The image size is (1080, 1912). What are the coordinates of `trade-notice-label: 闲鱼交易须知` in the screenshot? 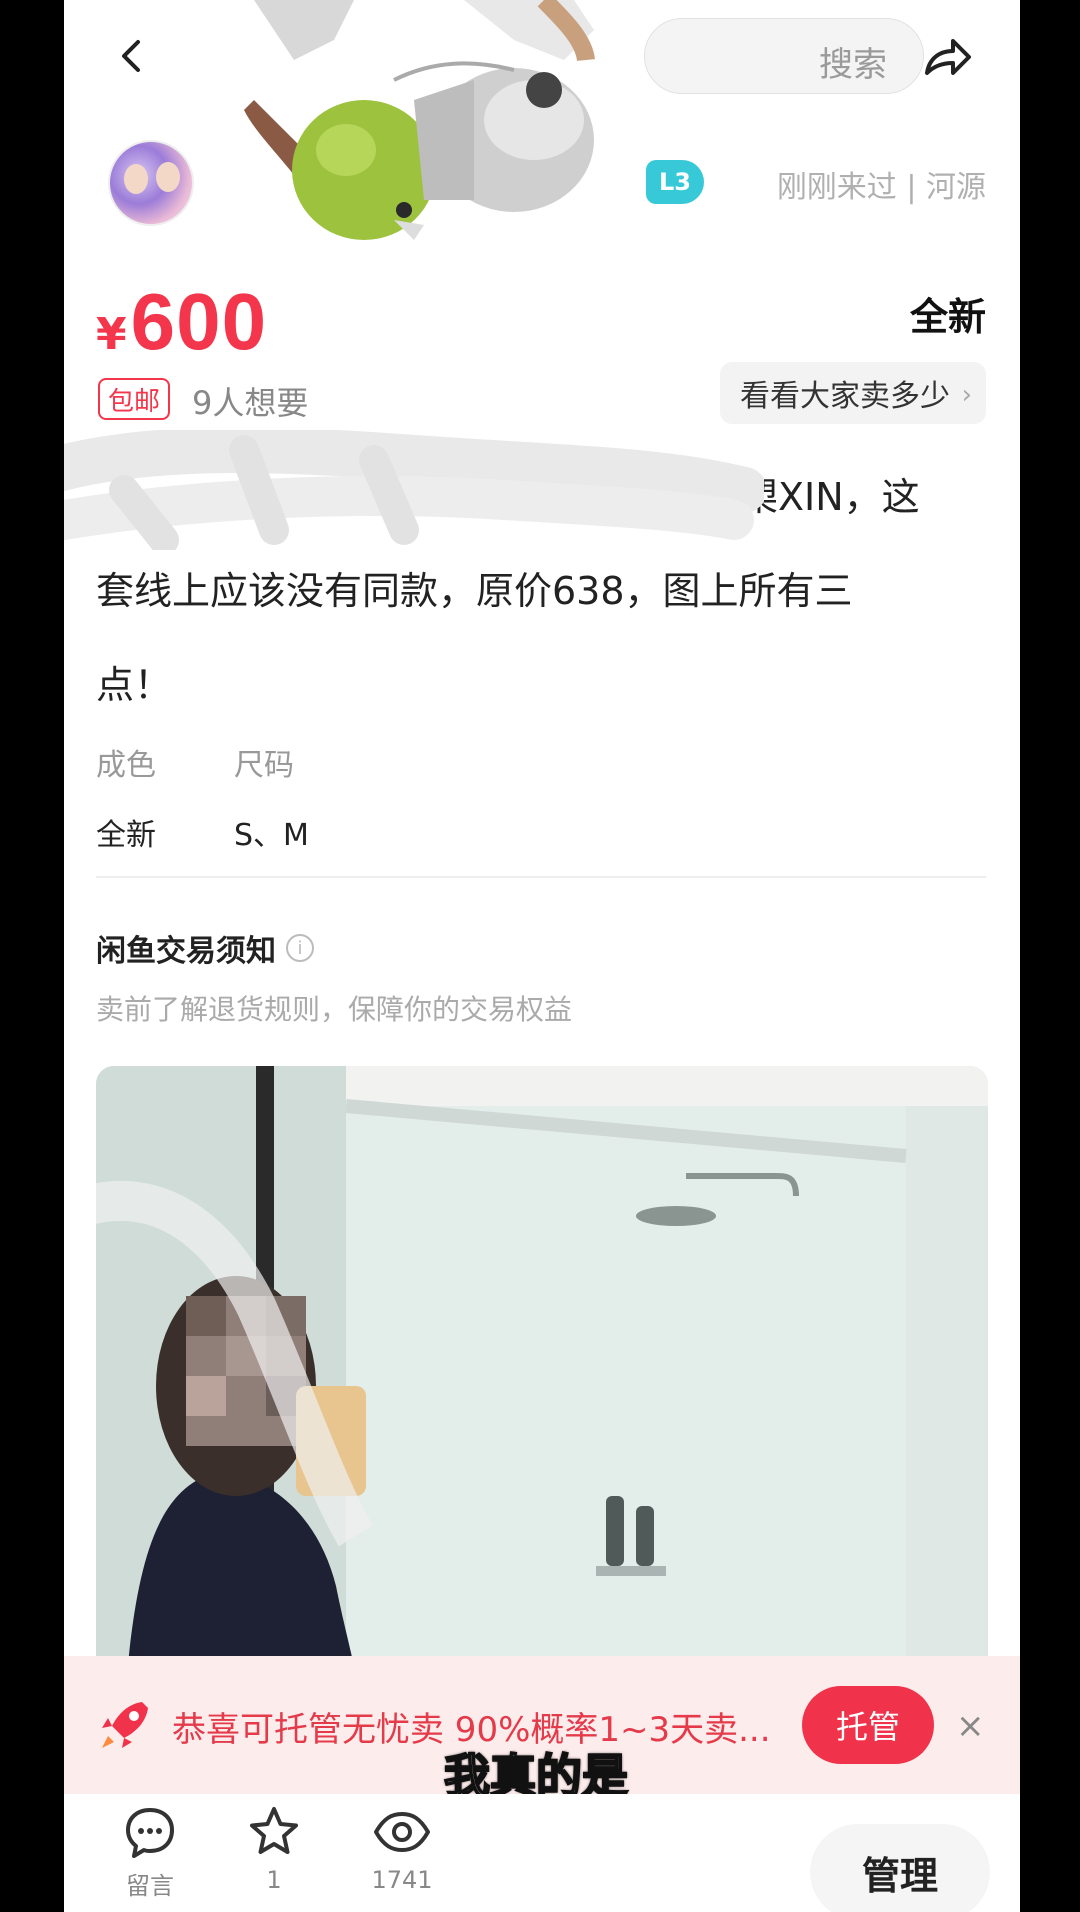 It's located at (186, 951).